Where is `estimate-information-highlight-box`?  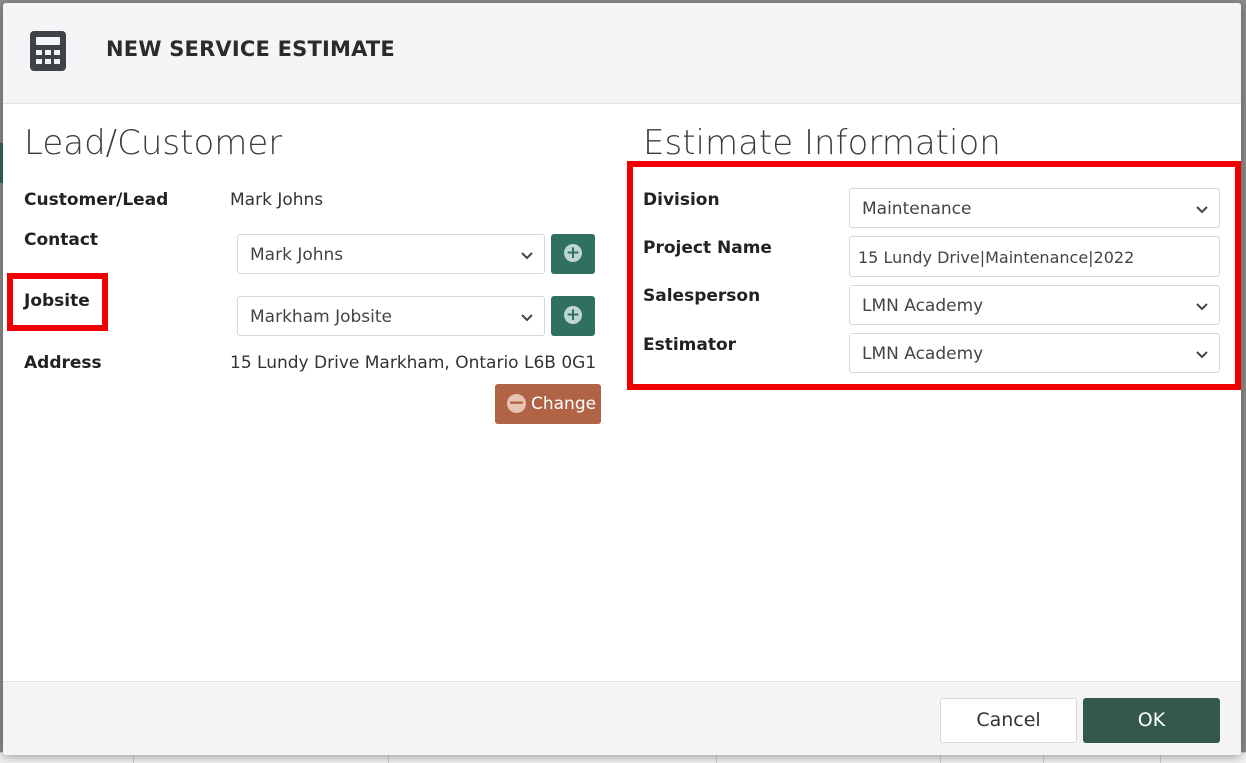 estimate-information-highlight-box is located at coordinates (934, 275).